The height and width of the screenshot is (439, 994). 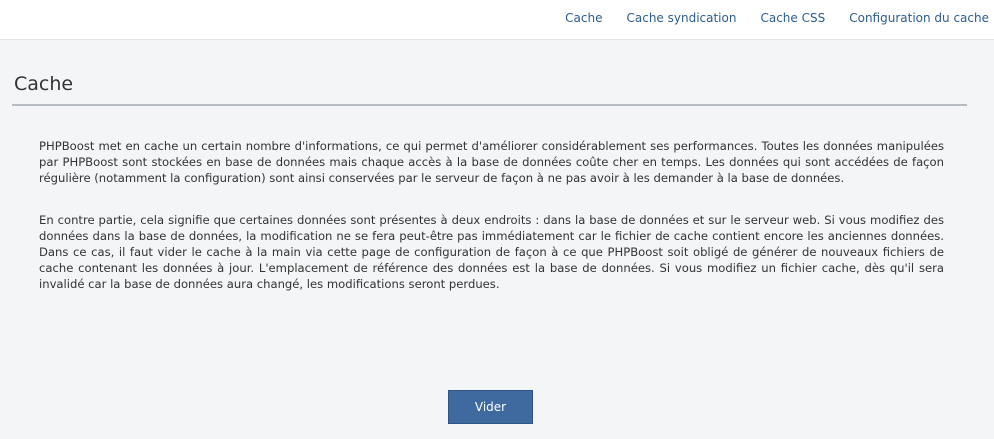 What do you see at coordinates (583, 18) in the screenshot?
I see `nav-link-cache: Cache` at bounding box center [583, 18].